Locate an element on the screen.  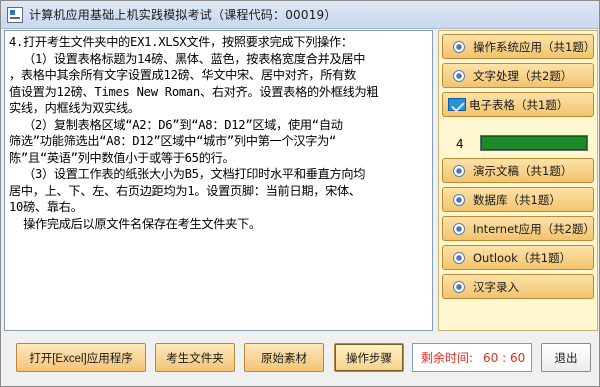
category-label: 汉字录入 is located at coordinates (496, 286).